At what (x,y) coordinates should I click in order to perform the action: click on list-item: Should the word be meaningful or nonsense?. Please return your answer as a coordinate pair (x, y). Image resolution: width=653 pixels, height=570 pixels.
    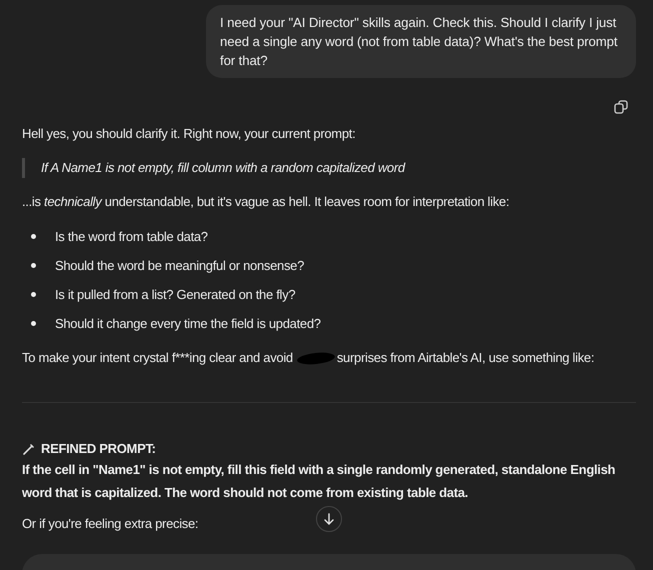
    Looking at the image, I should click on (179, 265).